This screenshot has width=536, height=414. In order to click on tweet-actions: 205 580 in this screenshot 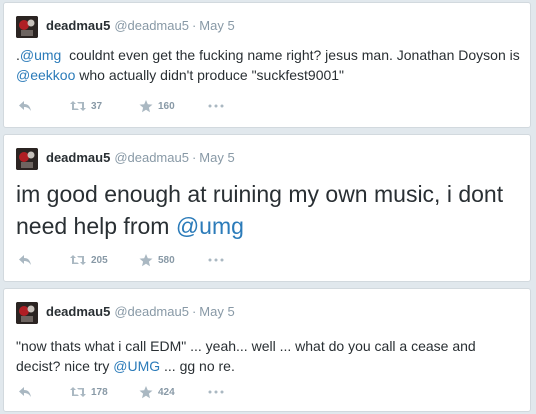, I will do `click(121, 260)`.